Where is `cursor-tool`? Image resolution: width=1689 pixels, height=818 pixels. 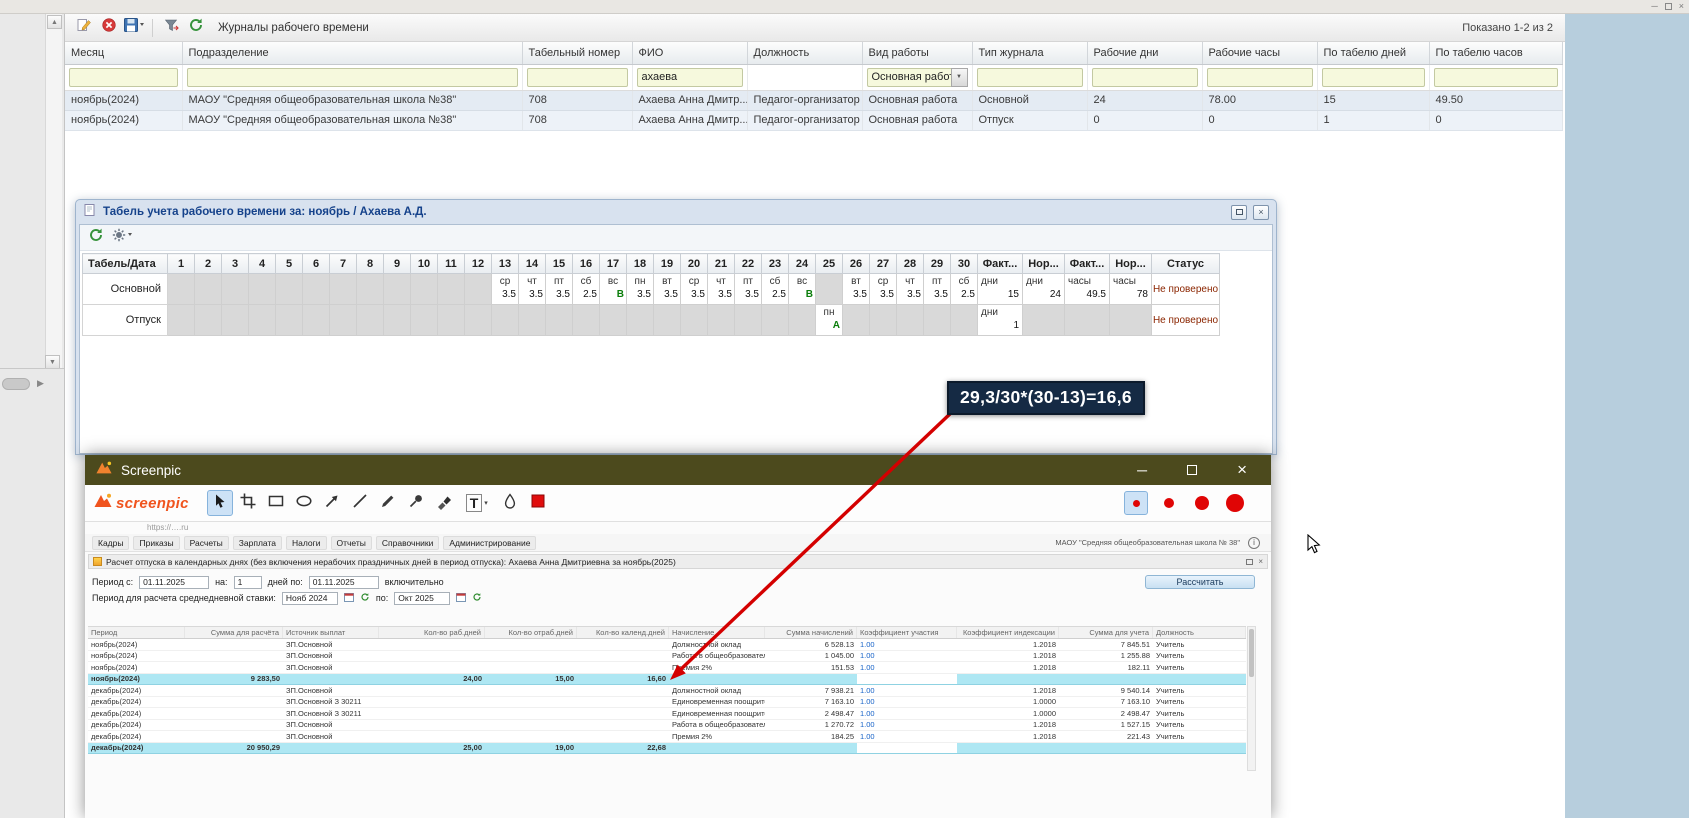
cursor-tool is located at coordinates (219, 503).